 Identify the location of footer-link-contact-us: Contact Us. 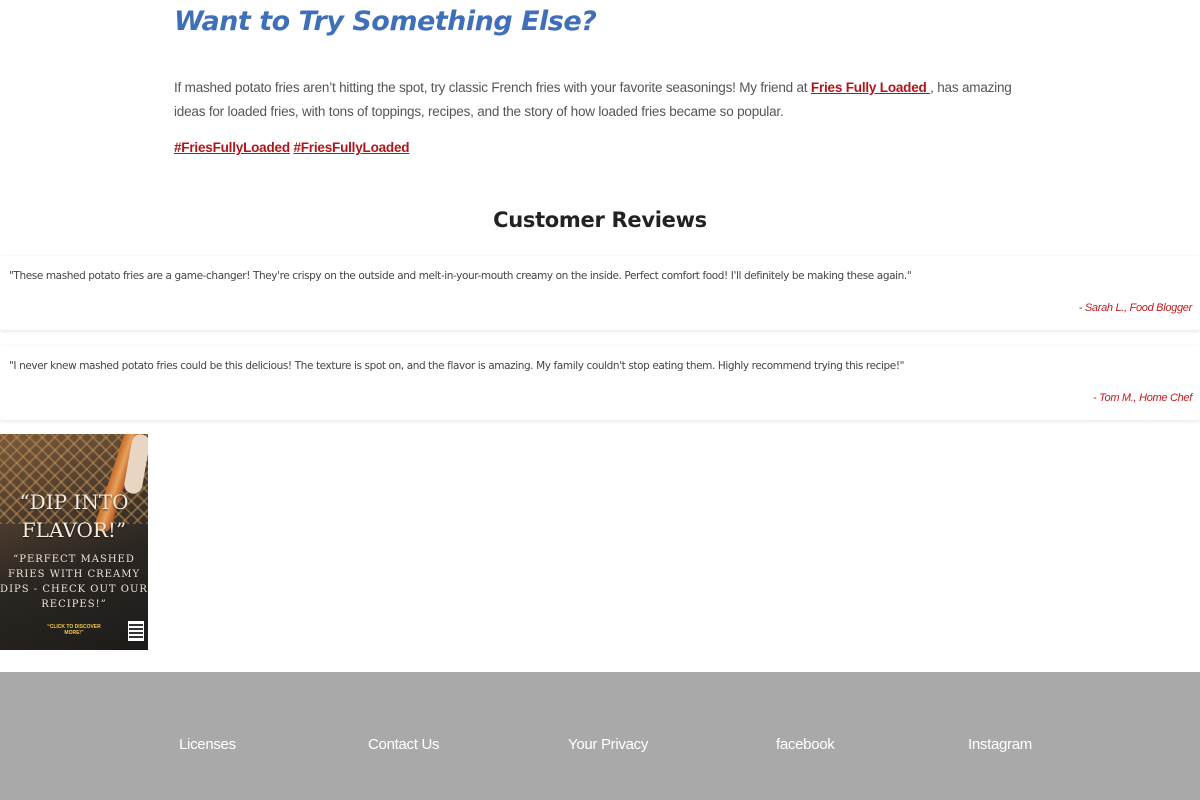
(404, 744).